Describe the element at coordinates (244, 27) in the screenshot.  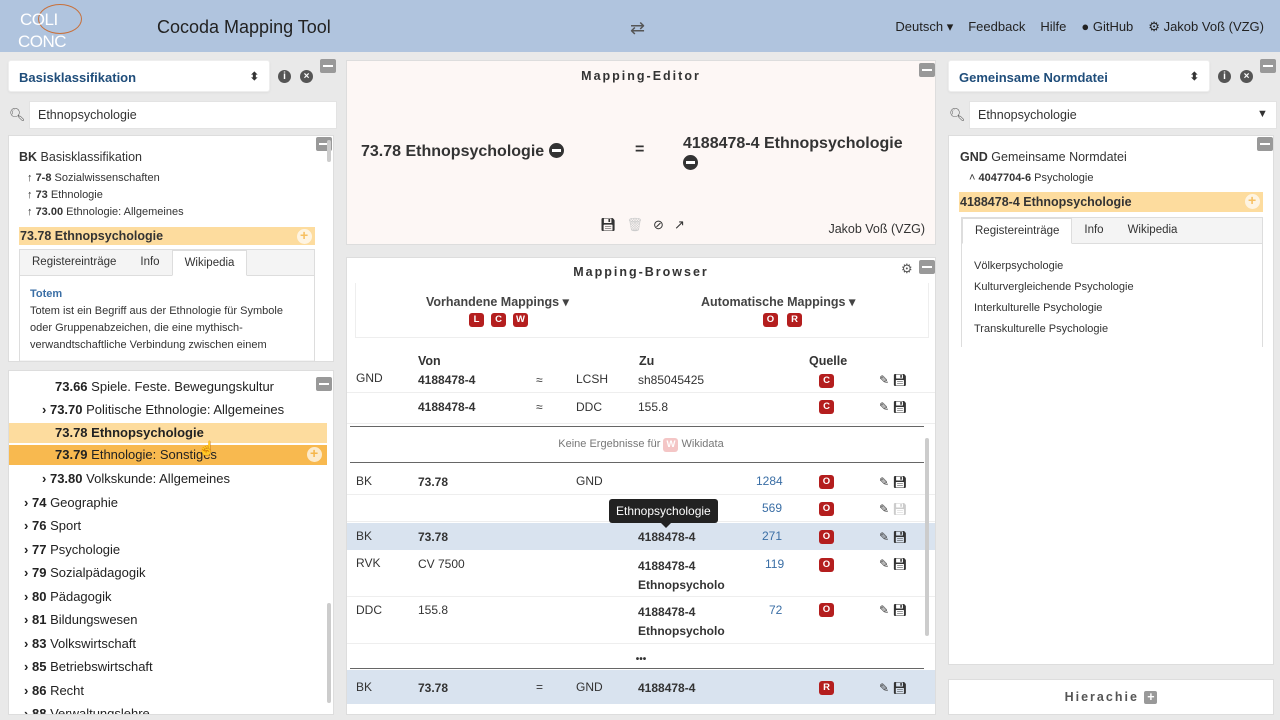
I see `app-title: Cocoda Mapping Tool` at that location.